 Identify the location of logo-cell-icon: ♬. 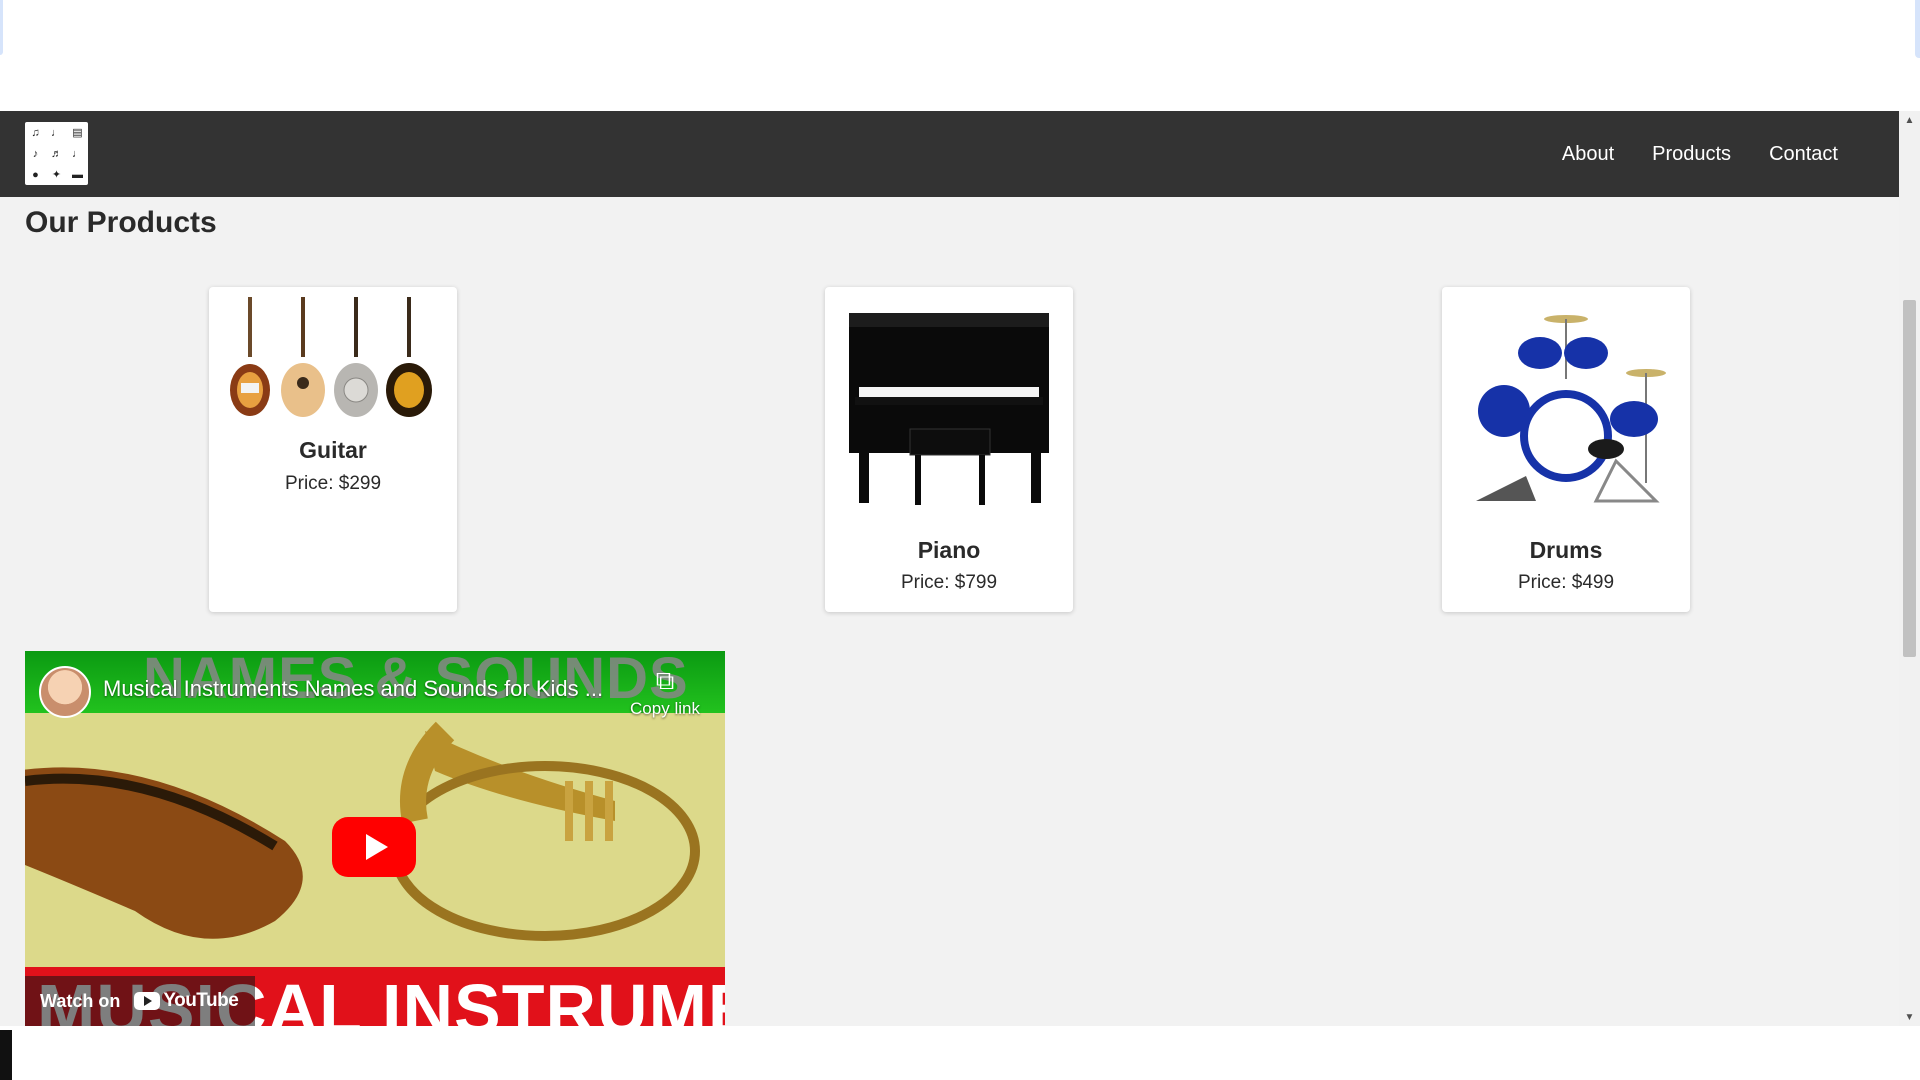
(56, 153).